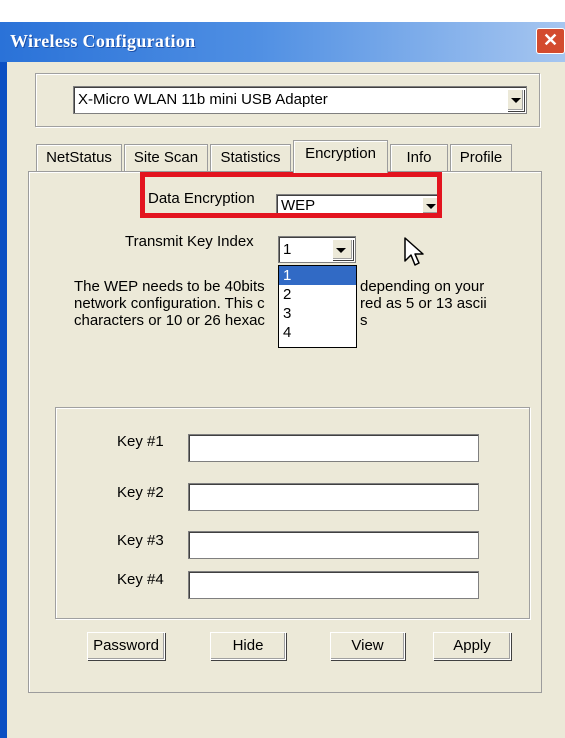 The image size is (565, 738). I want to click on tab-label: NetStatus, so click(79, 157).